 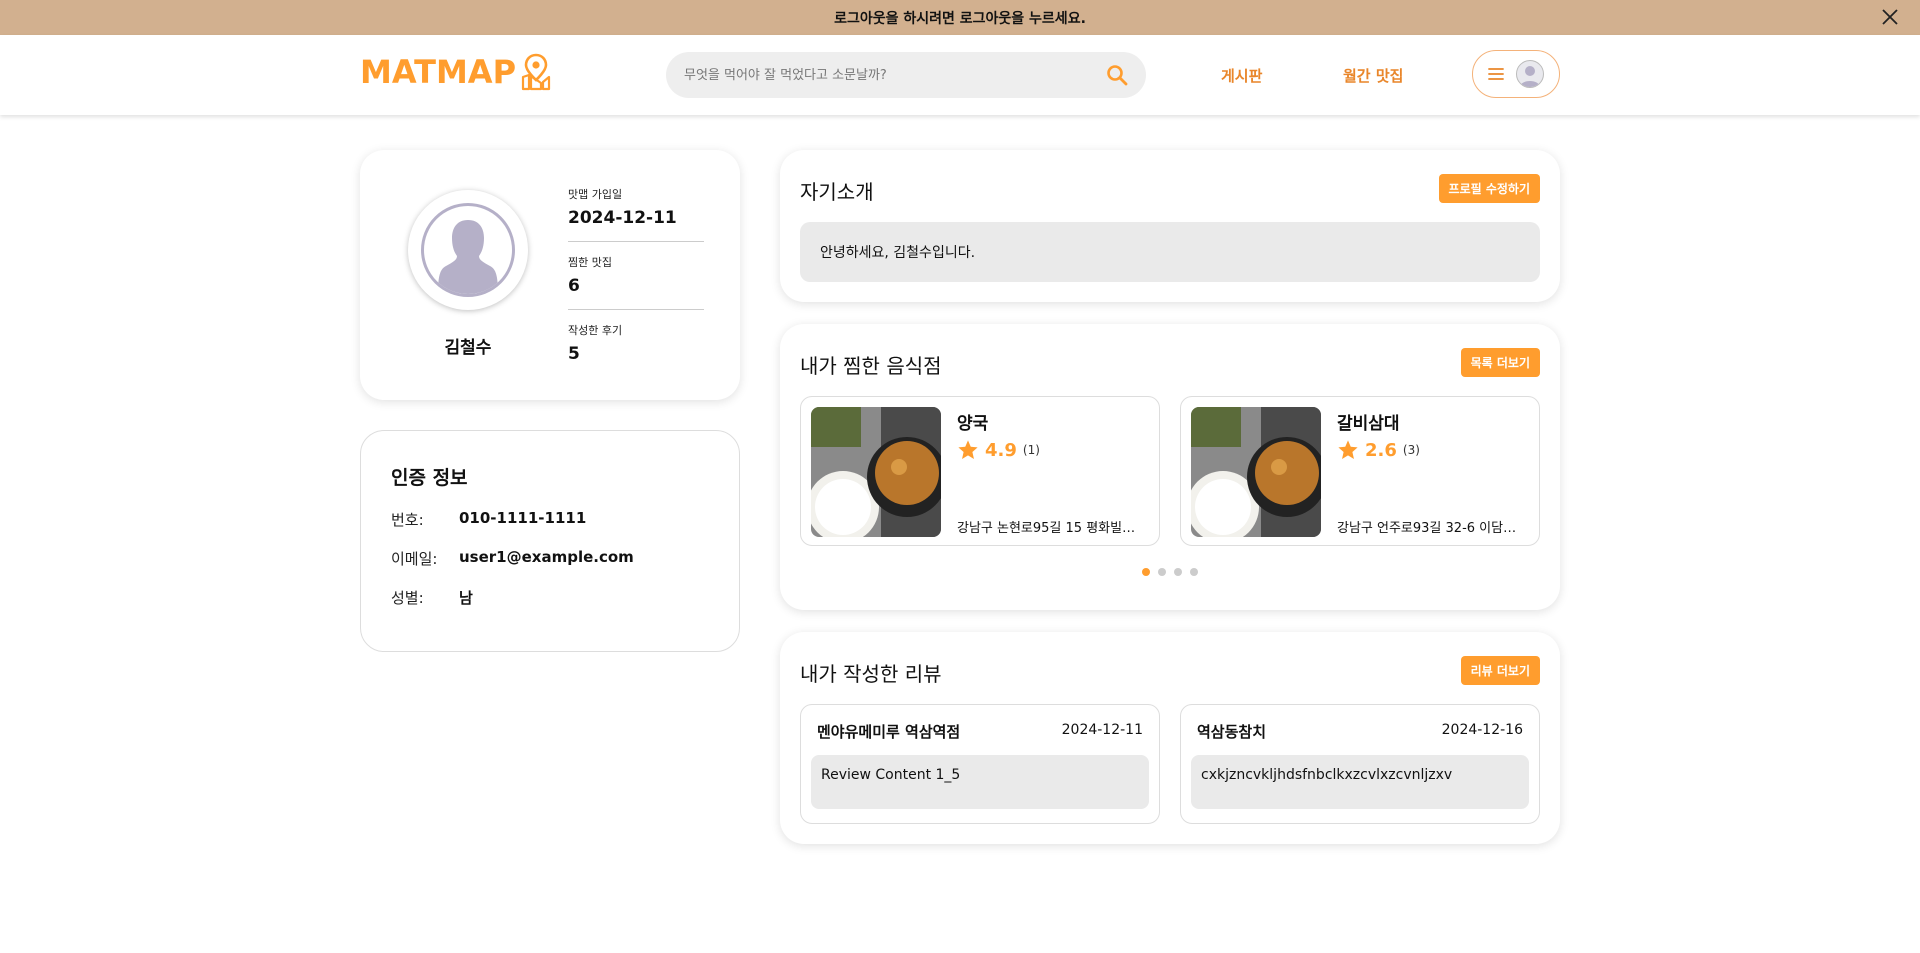 What do you see at coordinates (468, 348) in the screenshot?
I see `profile-name: 김철수` at bounding box center [468, 348].